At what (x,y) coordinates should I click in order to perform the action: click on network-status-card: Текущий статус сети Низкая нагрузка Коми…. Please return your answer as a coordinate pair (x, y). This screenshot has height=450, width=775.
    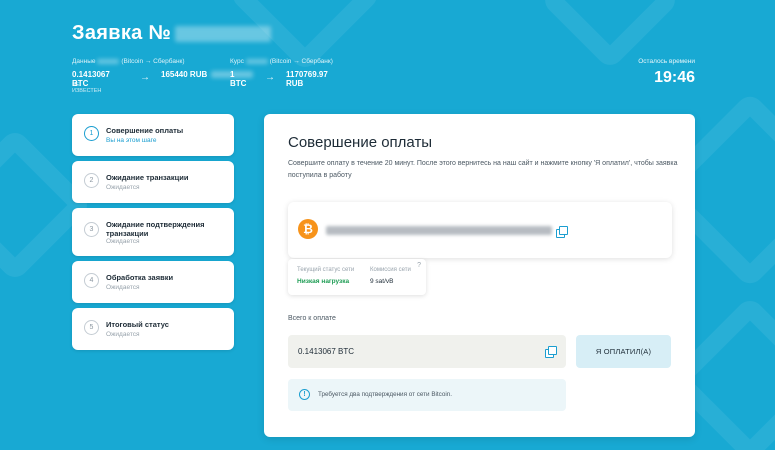
    Looking at the image, I should click on (357, 277).